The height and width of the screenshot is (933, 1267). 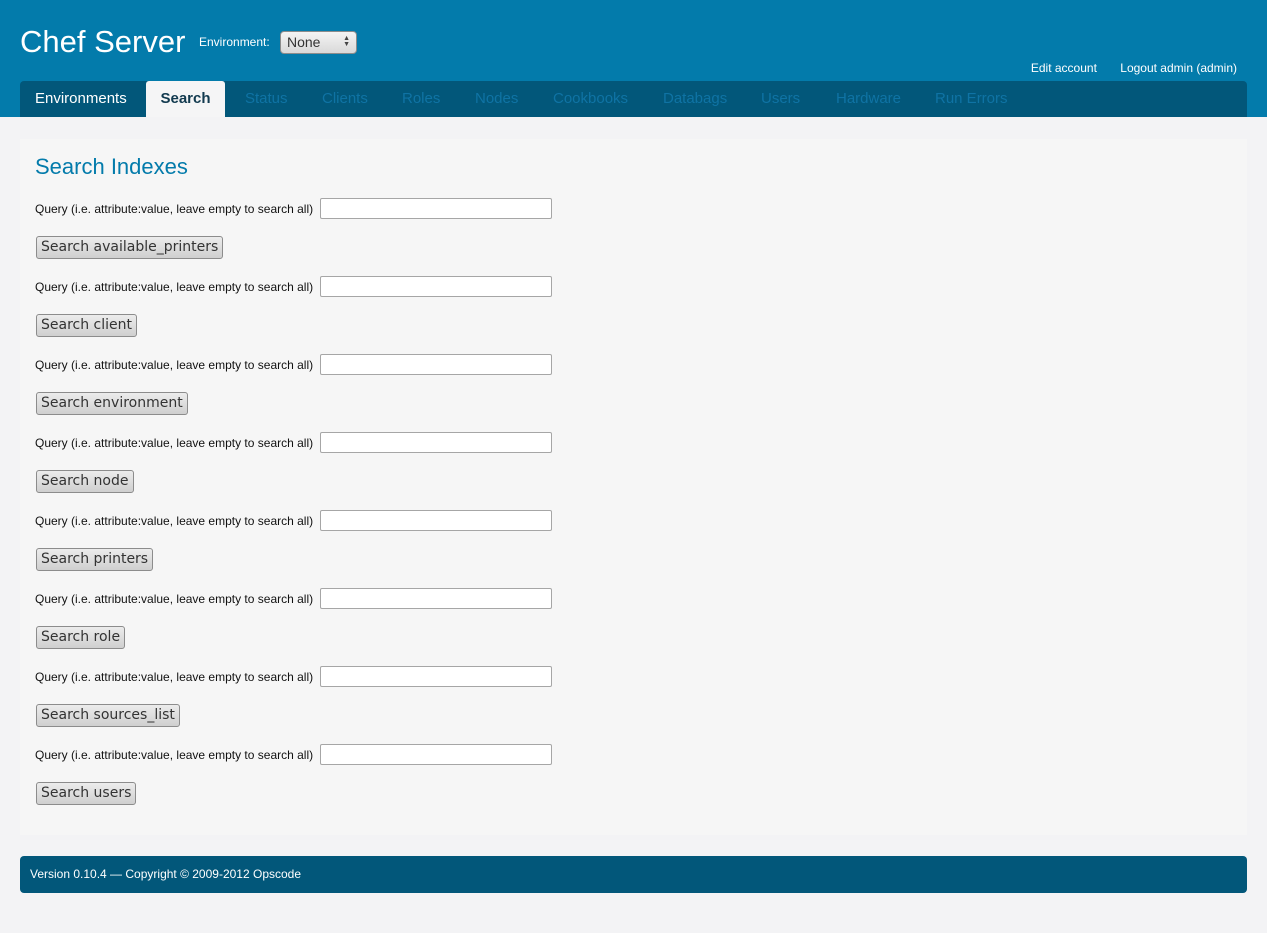 I want to click on tab-hardware: Hardware, so click(x=868, y=99).